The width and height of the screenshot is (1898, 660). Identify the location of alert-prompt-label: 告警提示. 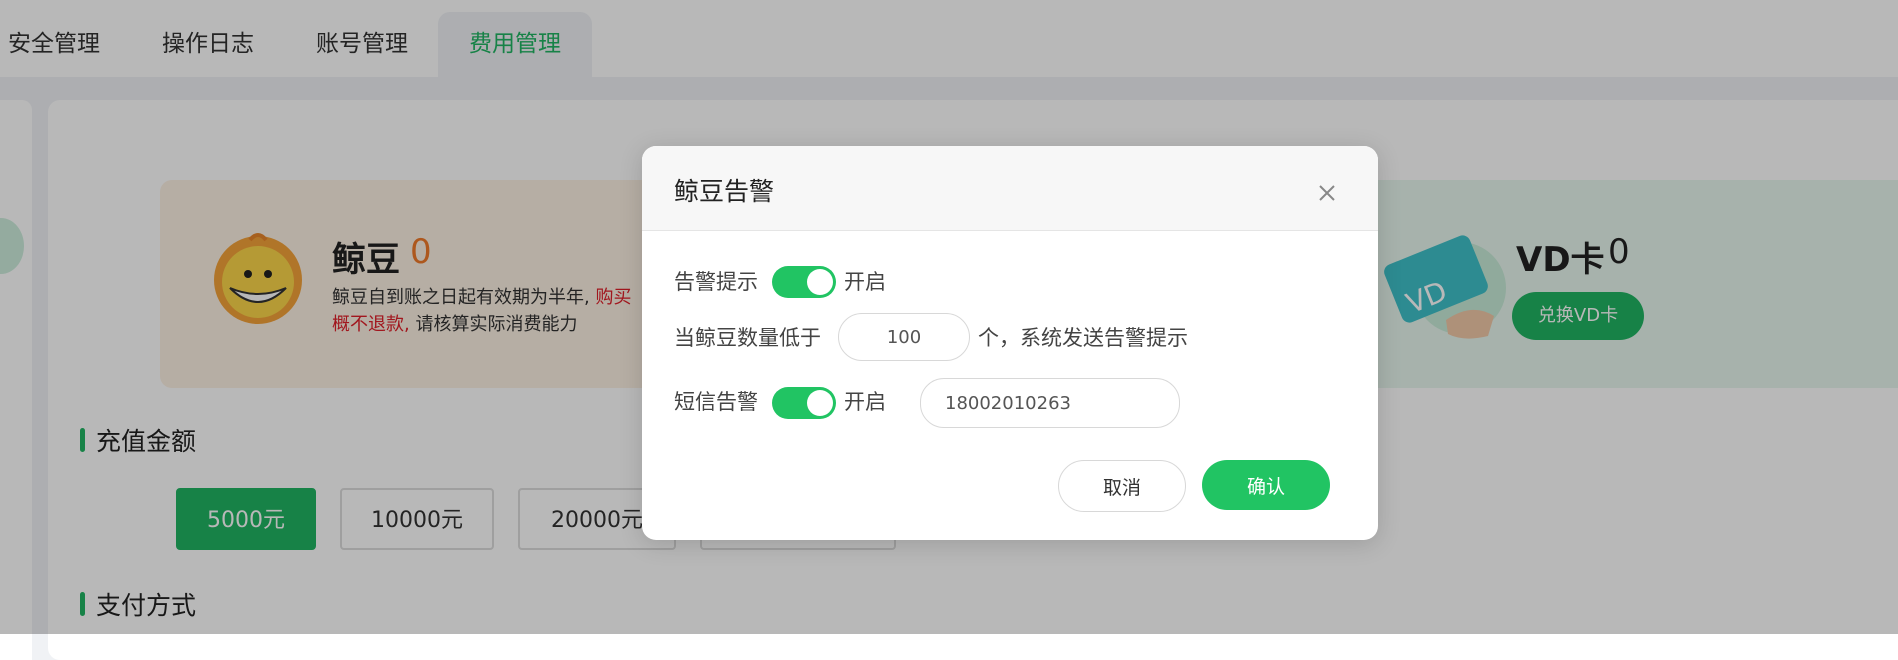
(716, 282).